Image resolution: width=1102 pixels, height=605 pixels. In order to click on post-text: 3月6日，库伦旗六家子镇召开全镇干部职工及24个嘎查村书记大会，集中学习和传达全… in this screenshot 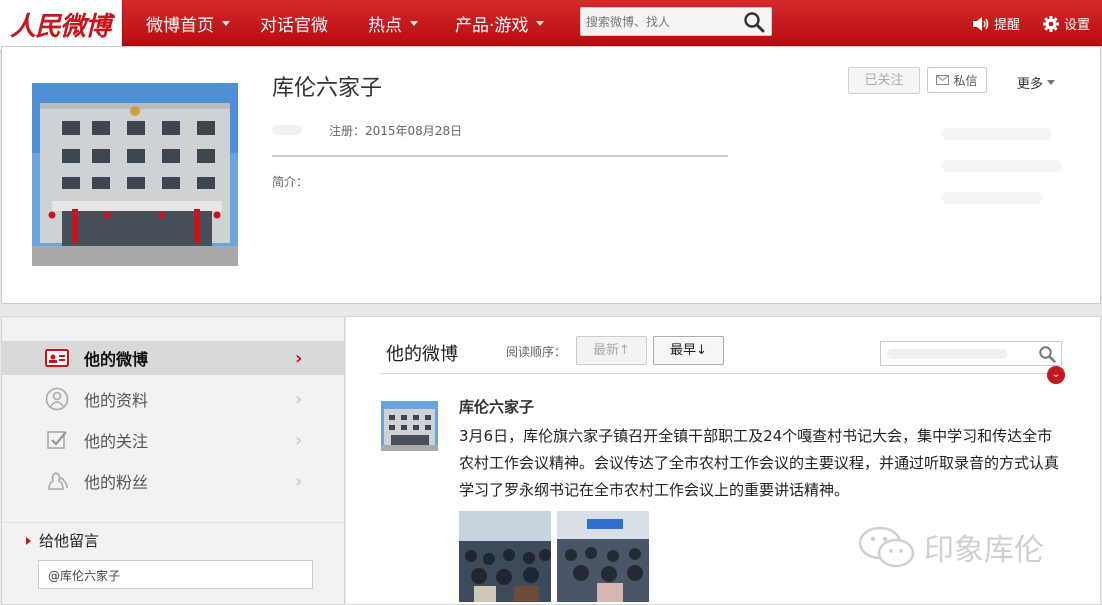, I will do `click(759, 463)`.